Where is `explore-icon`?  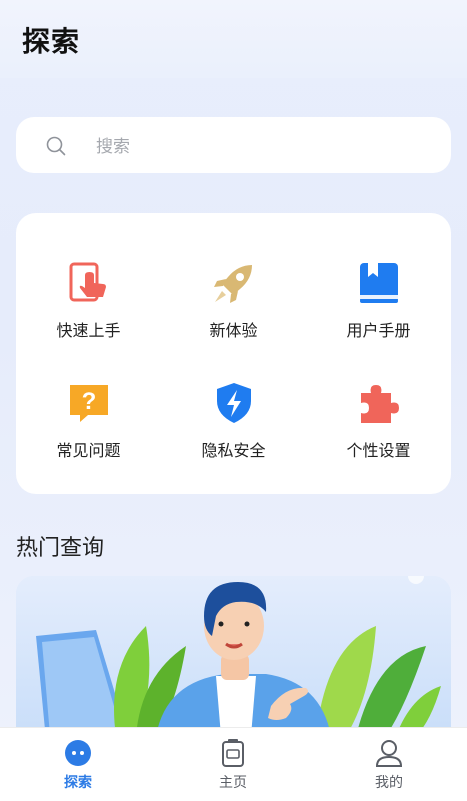
explore-icon is located at coordinates (78, 753).